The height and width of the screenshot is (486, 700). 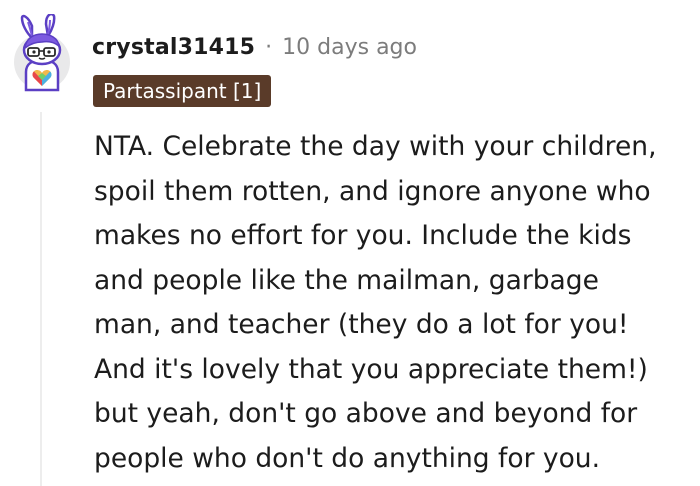 I want to click on comment-body-line: but yeah, don't go above and beyond for, so click(x=366, y=413).